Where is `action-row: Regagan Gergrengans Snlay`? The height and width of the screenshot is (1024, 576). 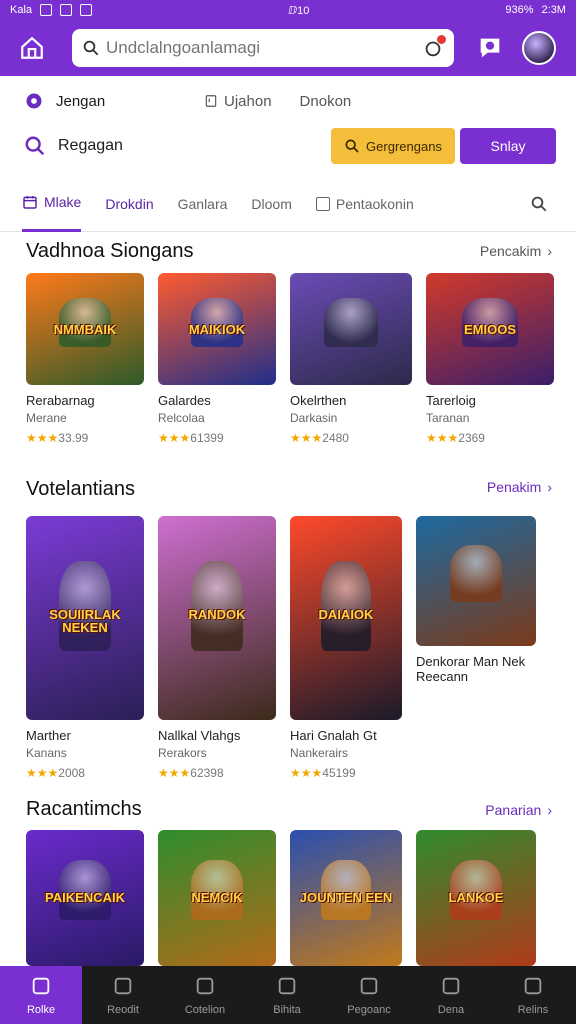 action-row: Regagan Gergrengans Snlay is located at coordinates (290, 146).